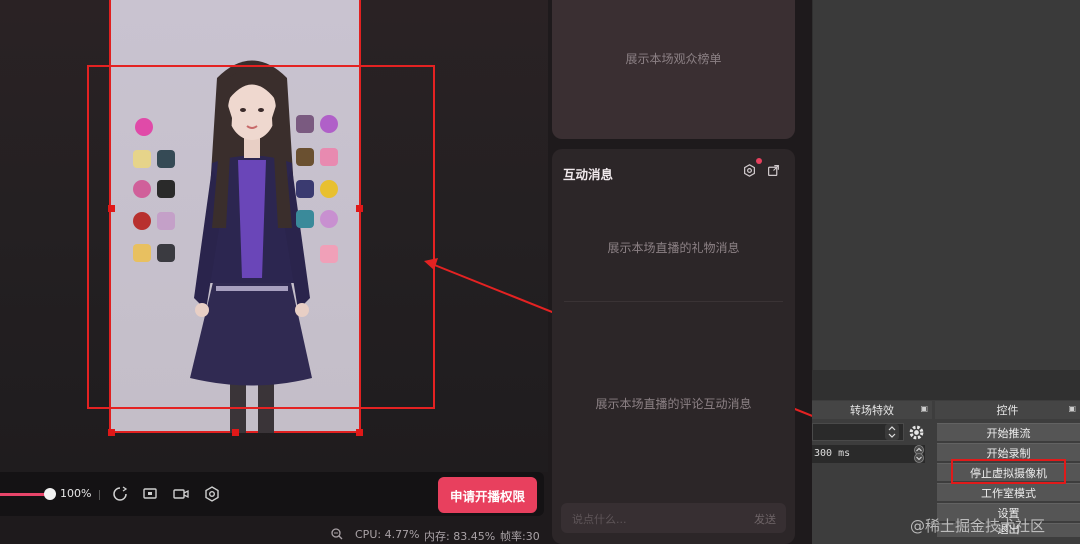  I want to click on transitions-title: 转场特效, so click(872, 410).